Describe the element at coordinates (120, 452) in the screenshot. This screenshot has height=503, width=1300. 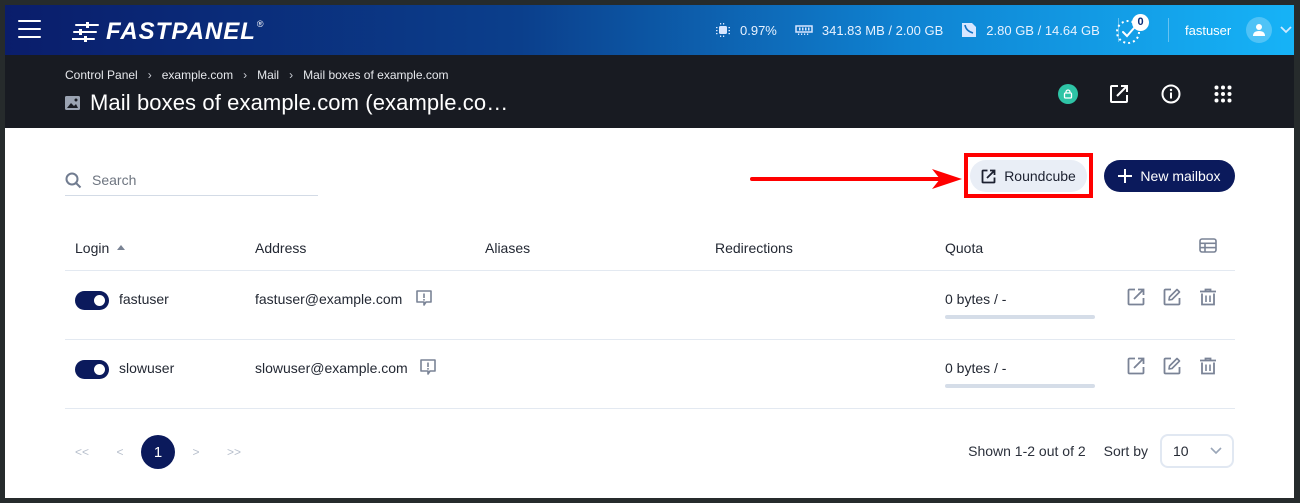
I see `prev-page-button: <` at that location.